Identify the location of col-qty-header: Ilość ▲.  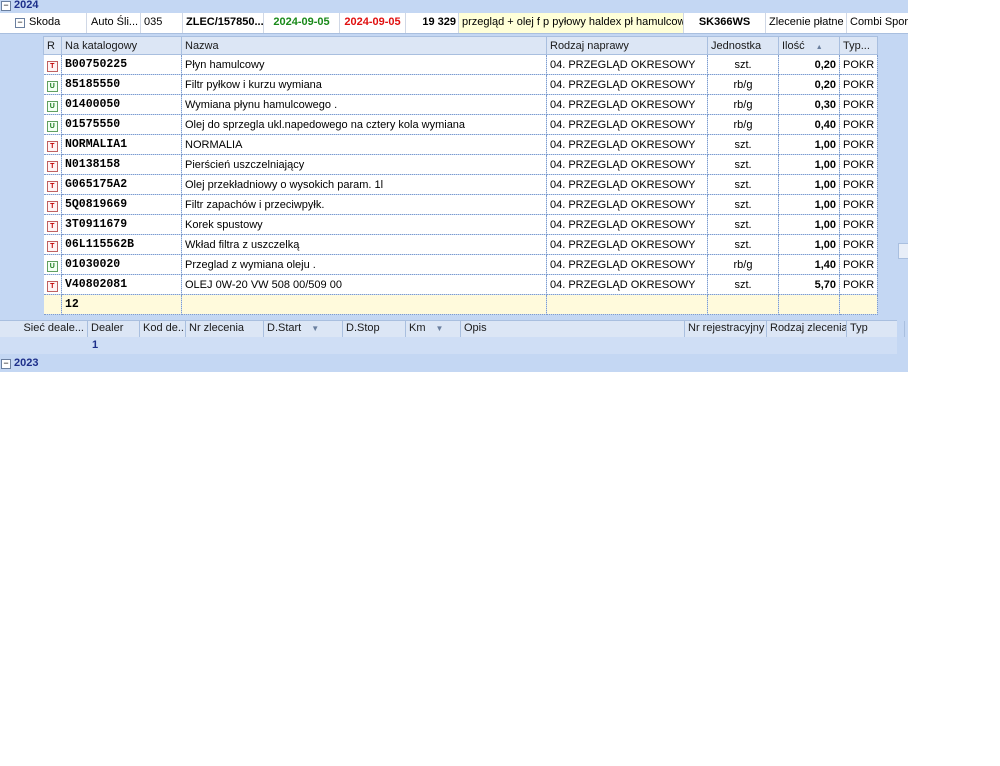
(809, 45).